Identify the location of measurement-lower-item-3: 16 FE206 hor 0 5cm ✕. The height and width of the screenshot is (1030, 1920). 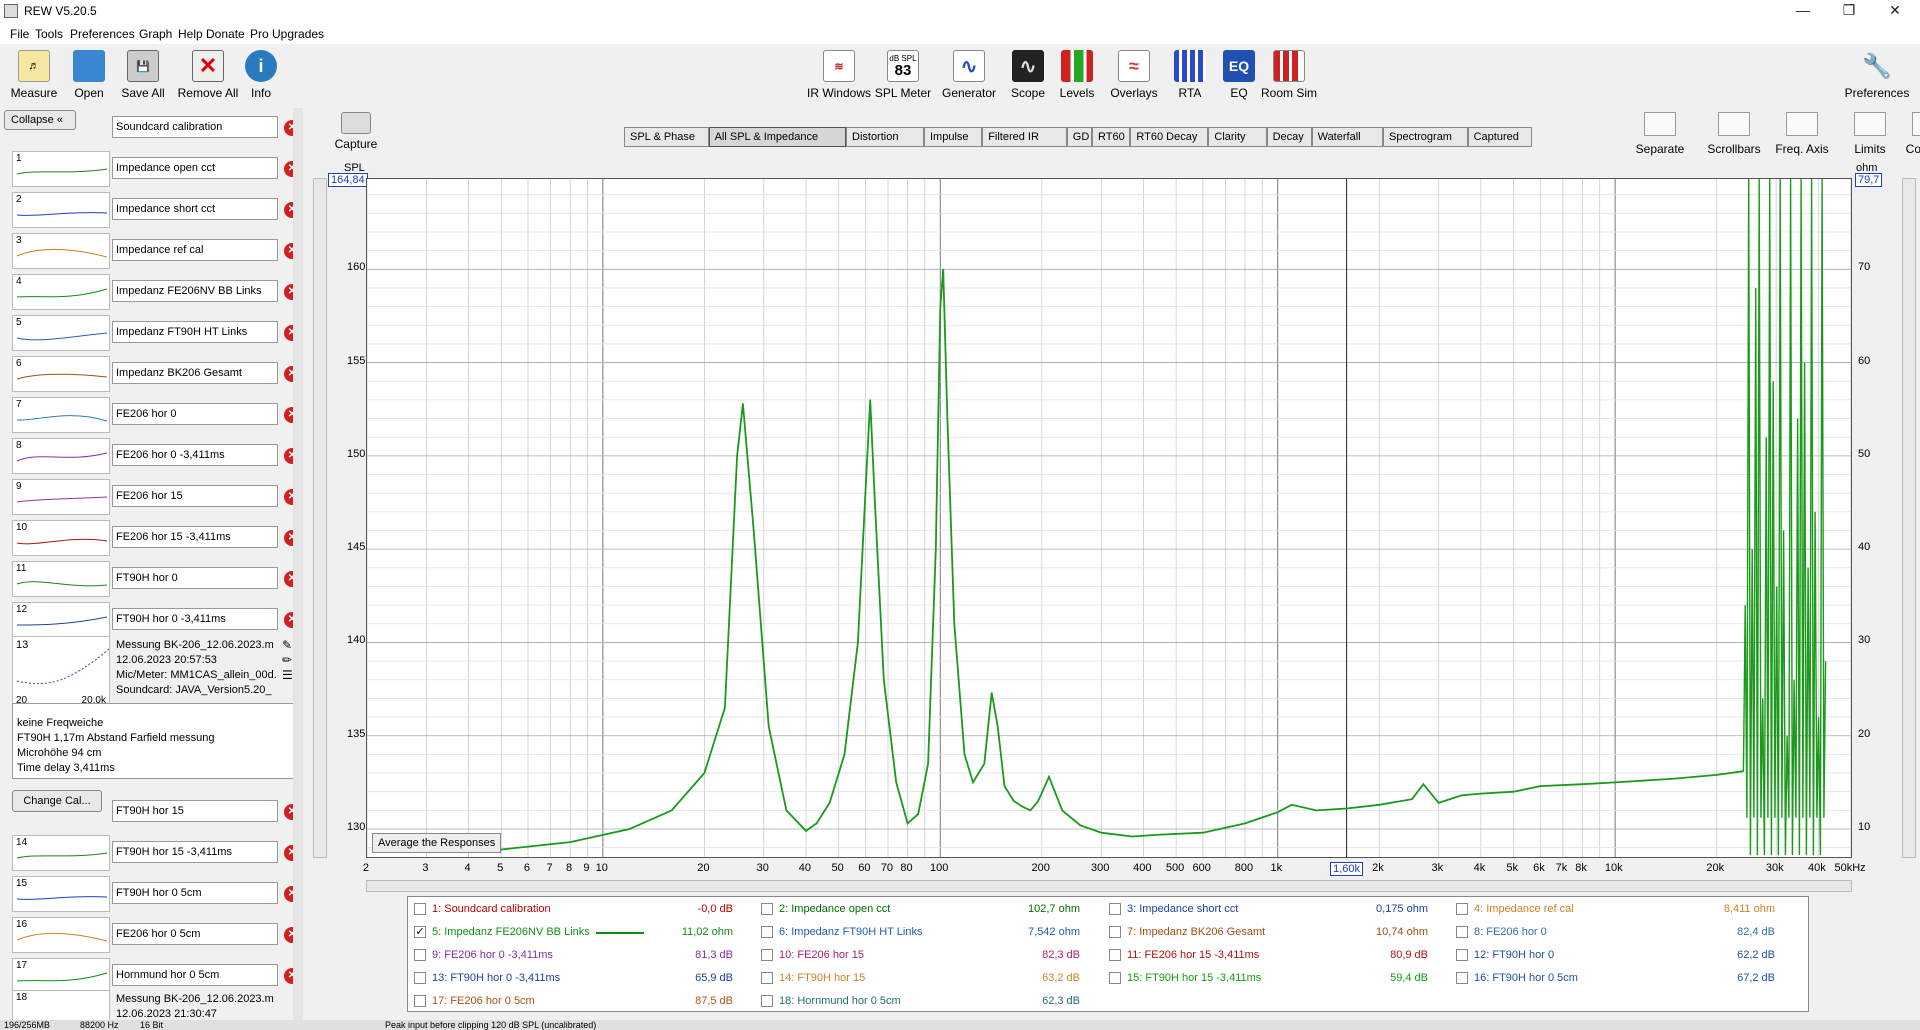
(157, 935).